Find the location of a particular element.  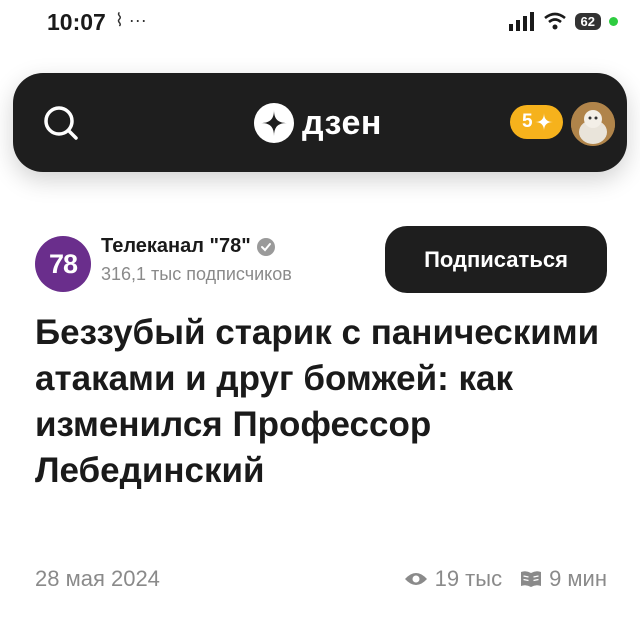

points-count: 5 is located at coordinates (527, 121).